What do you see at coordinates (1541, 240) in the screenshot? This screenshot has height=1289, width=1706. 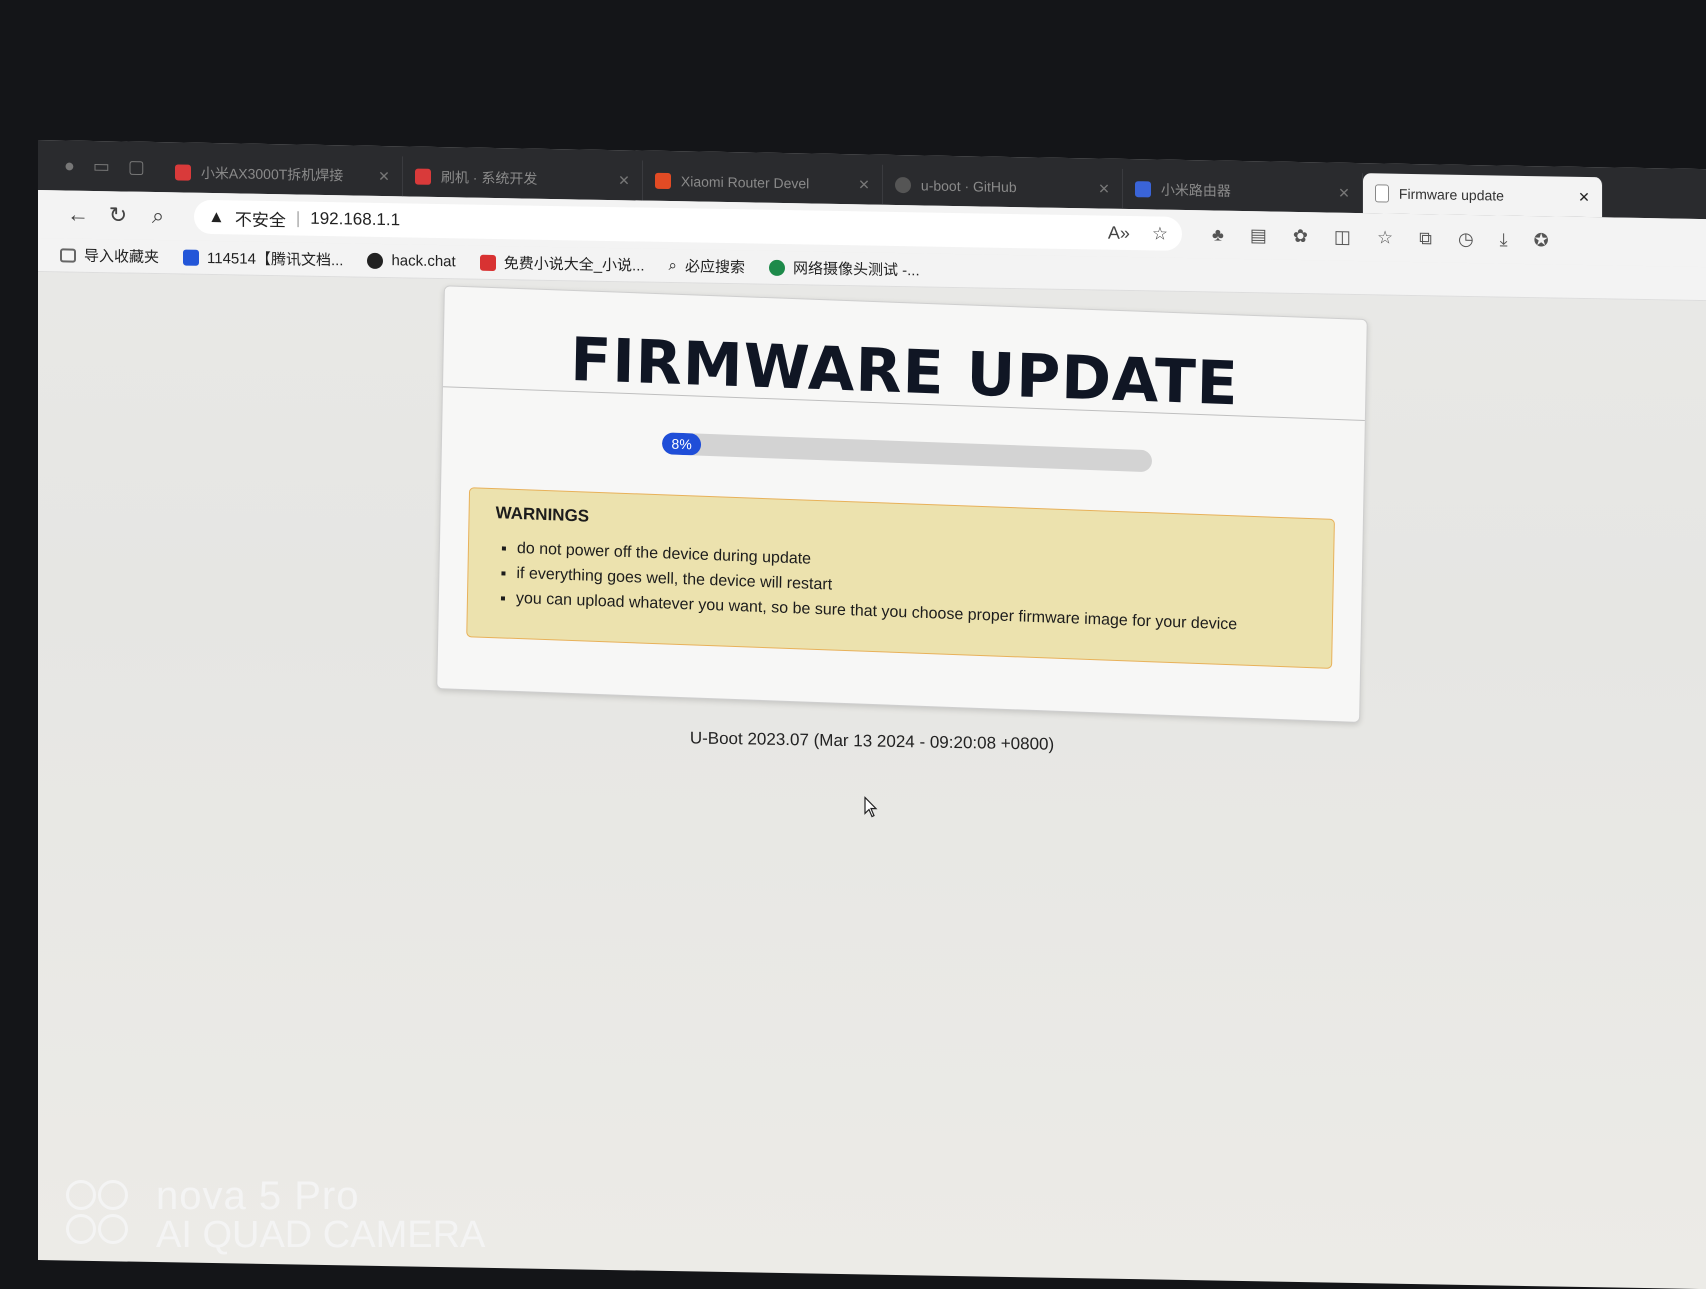 I see `copilot-icon: ✪` at bounding box center [1541, 240].